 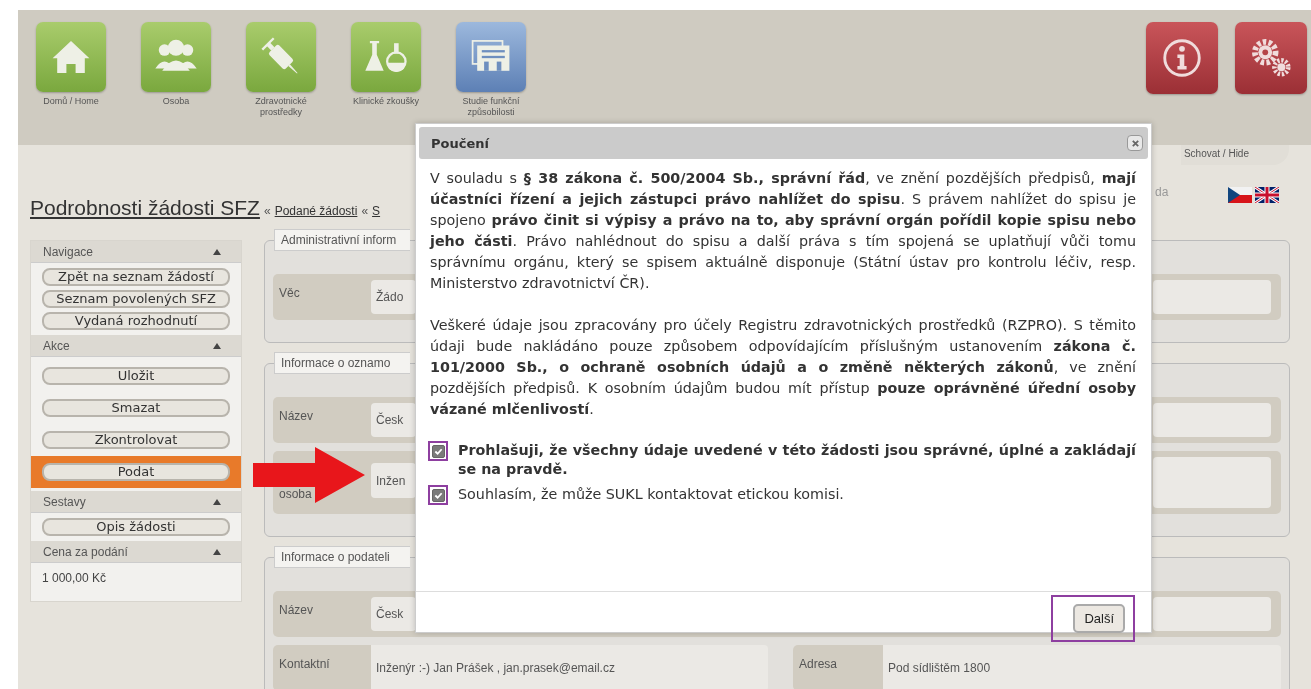 I want to click on section-legend: Informace o oznamo, so click(x=342, y=363).